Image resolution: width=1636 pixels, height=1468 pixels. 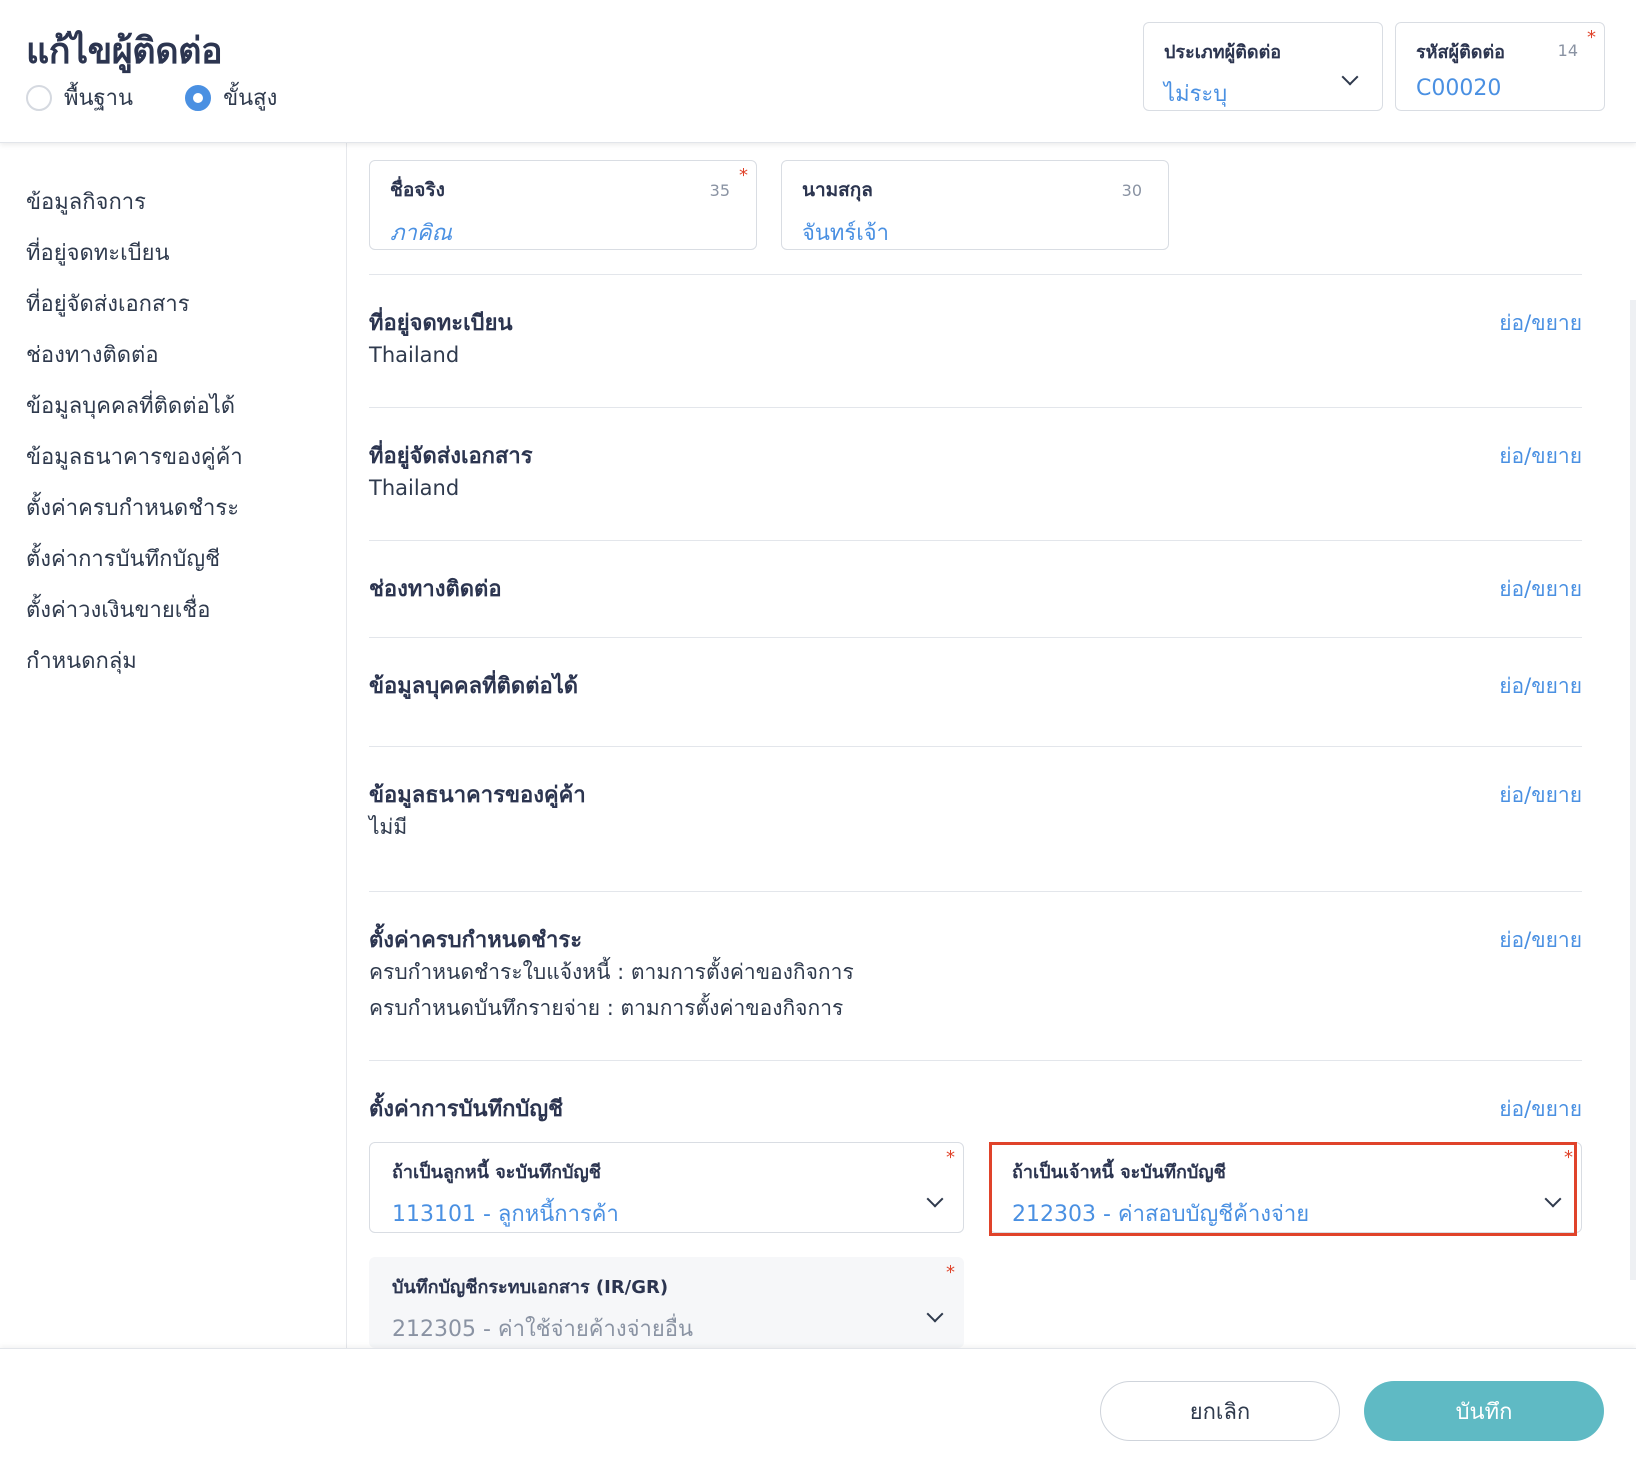 I want to click on toggle-bank-info: ย่อ/ขยาย, so click(x=1540, y=795).